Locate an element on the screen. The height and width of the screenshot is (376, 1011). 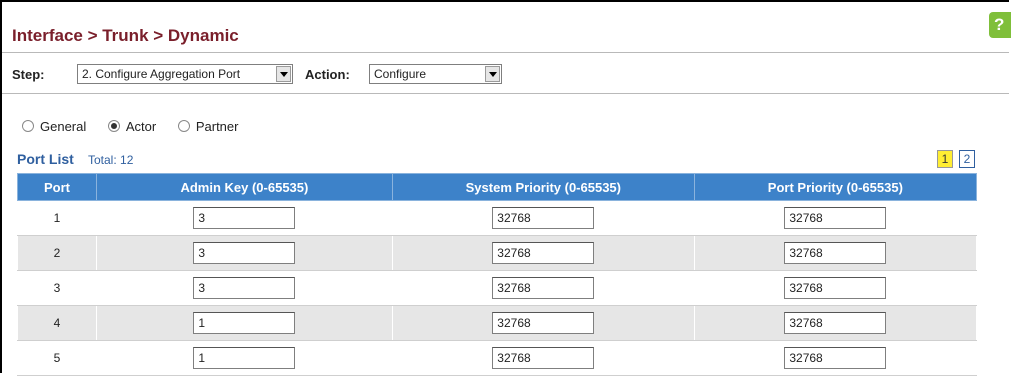
page-link-2: 2 is located at coordinates (967, 159).